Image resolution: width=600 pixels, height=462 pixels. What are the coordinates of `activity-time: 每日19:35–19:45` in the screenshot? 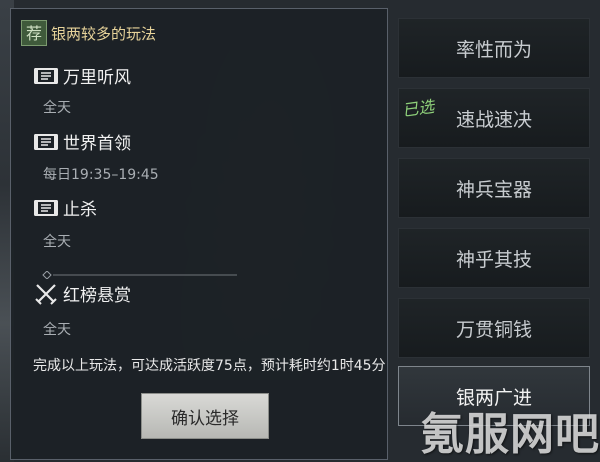 It's located at (101, 175).